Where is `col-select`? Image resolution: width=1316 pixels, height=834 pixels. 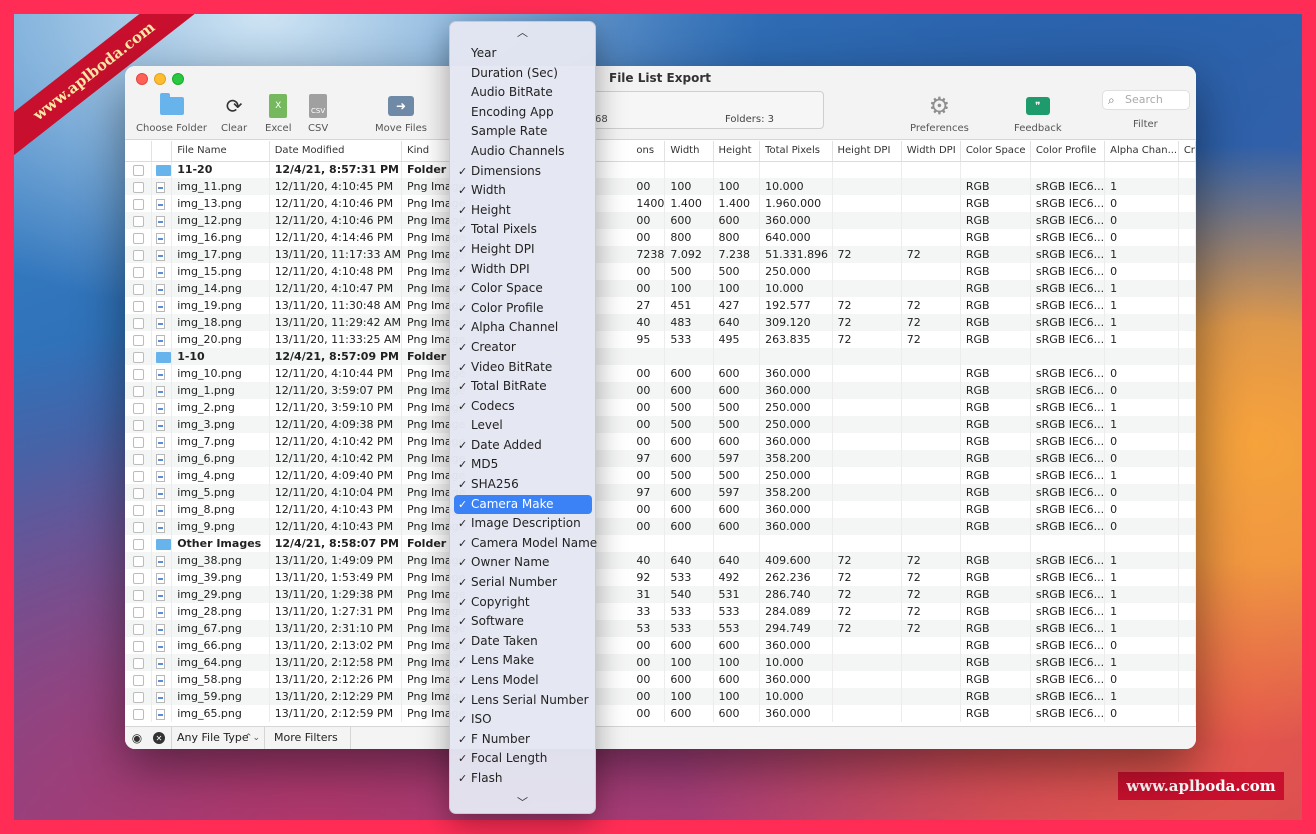 col-select is located at coordinates (139, 151).